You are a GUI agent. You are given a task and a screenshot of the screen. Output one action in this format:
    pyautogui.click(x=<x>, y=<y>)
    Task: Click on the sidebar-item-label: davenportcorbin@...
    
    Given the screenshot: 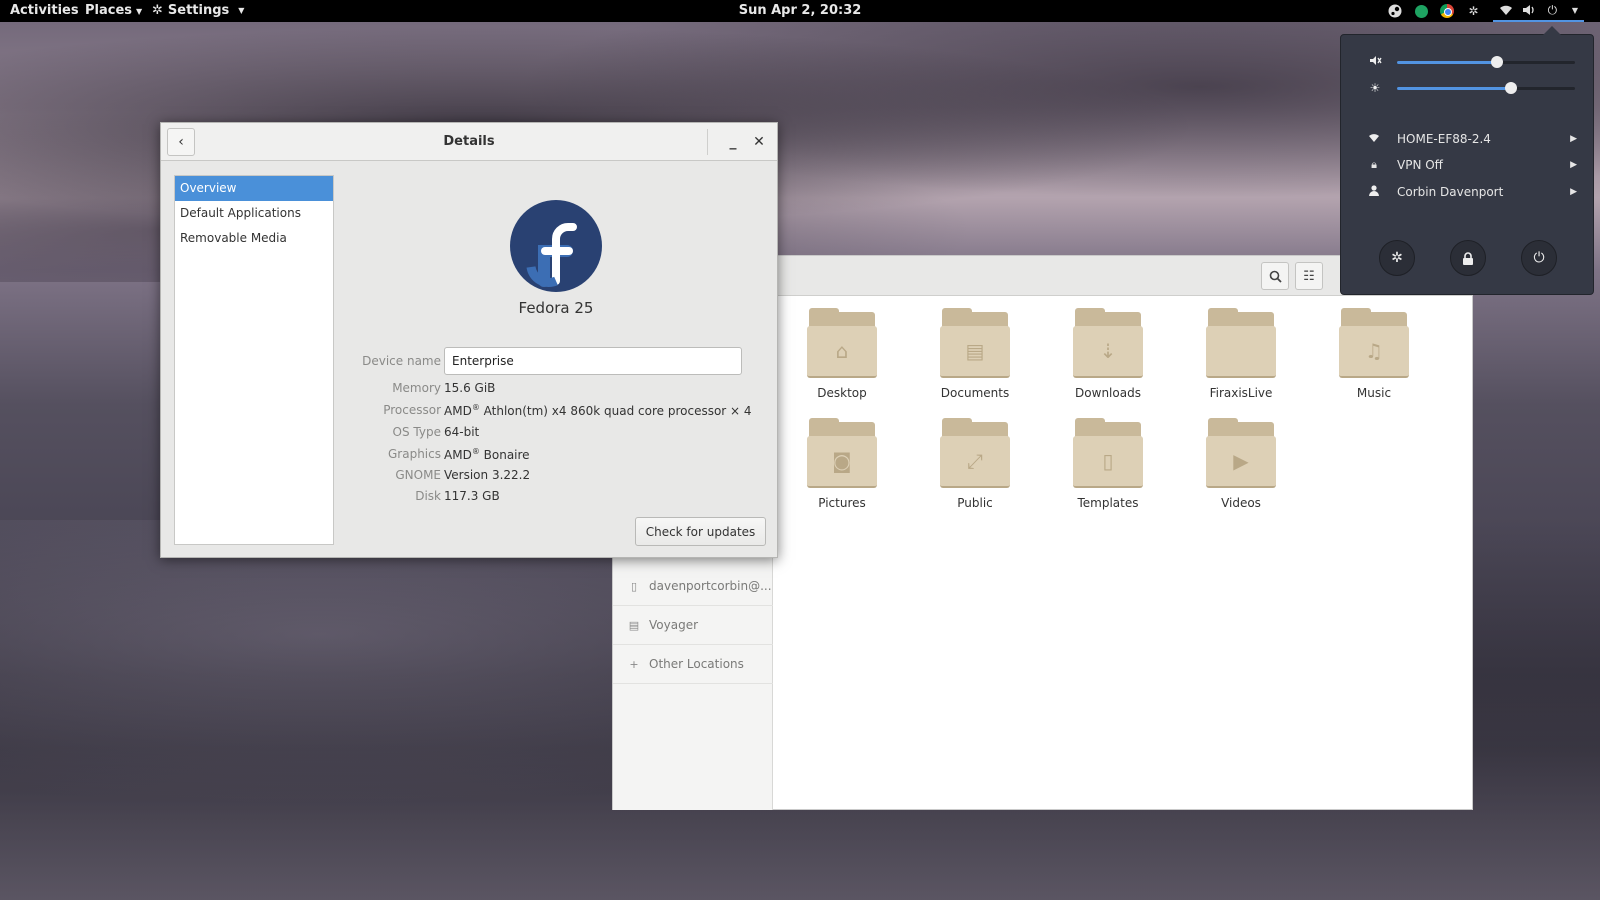 What is the action you would take?
    pyautogui.click(x=710, y=586)
    